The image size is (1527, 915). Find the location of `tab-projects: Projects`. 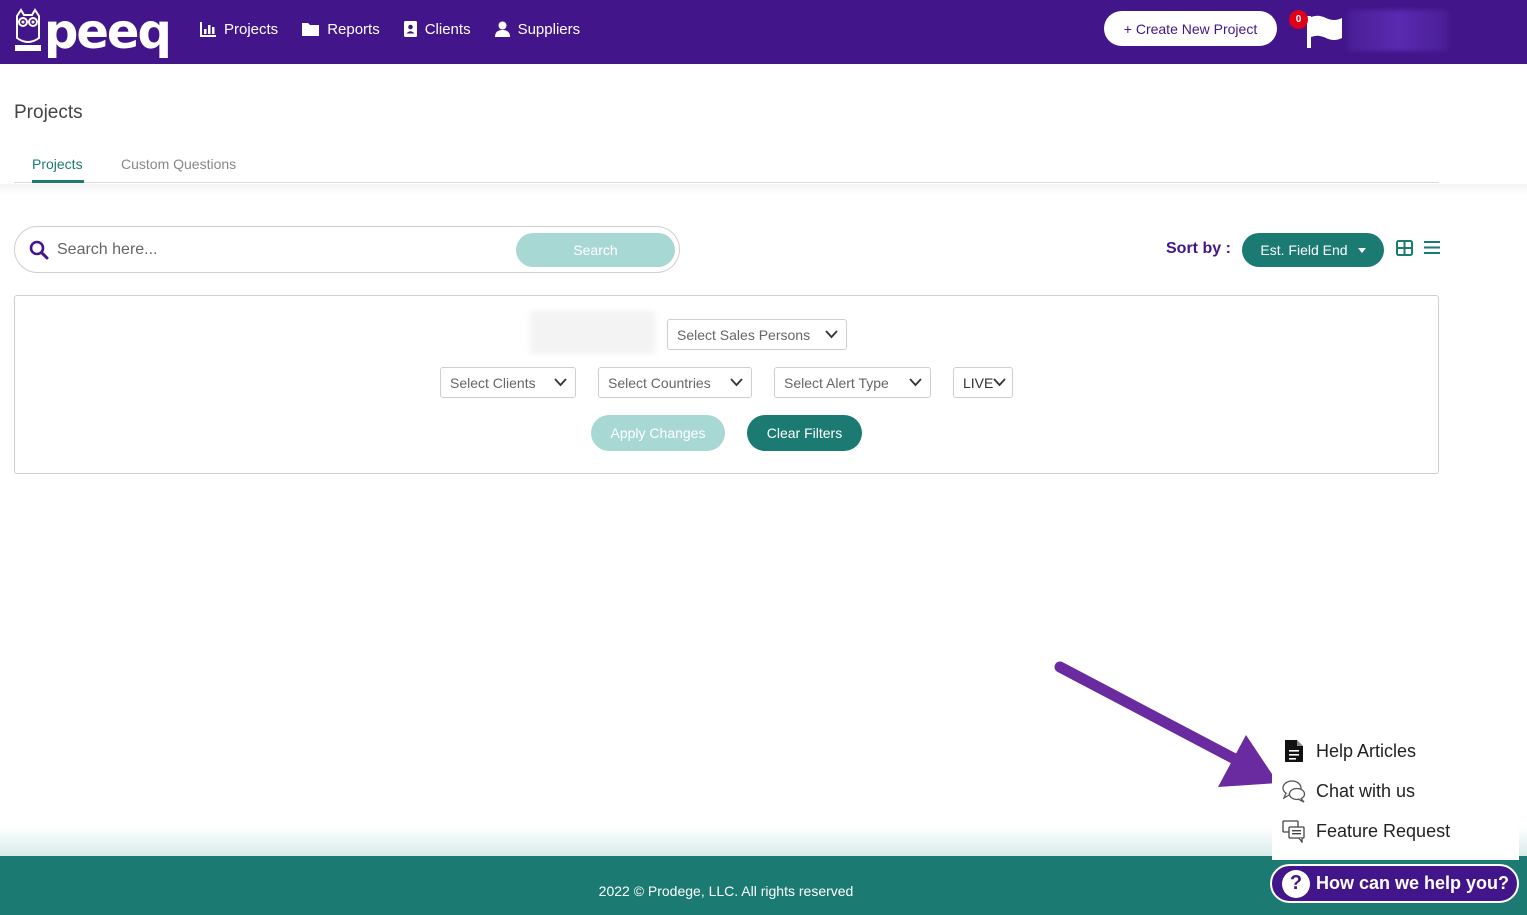

tab-projects: Projects is located at coordinates (57, 164).